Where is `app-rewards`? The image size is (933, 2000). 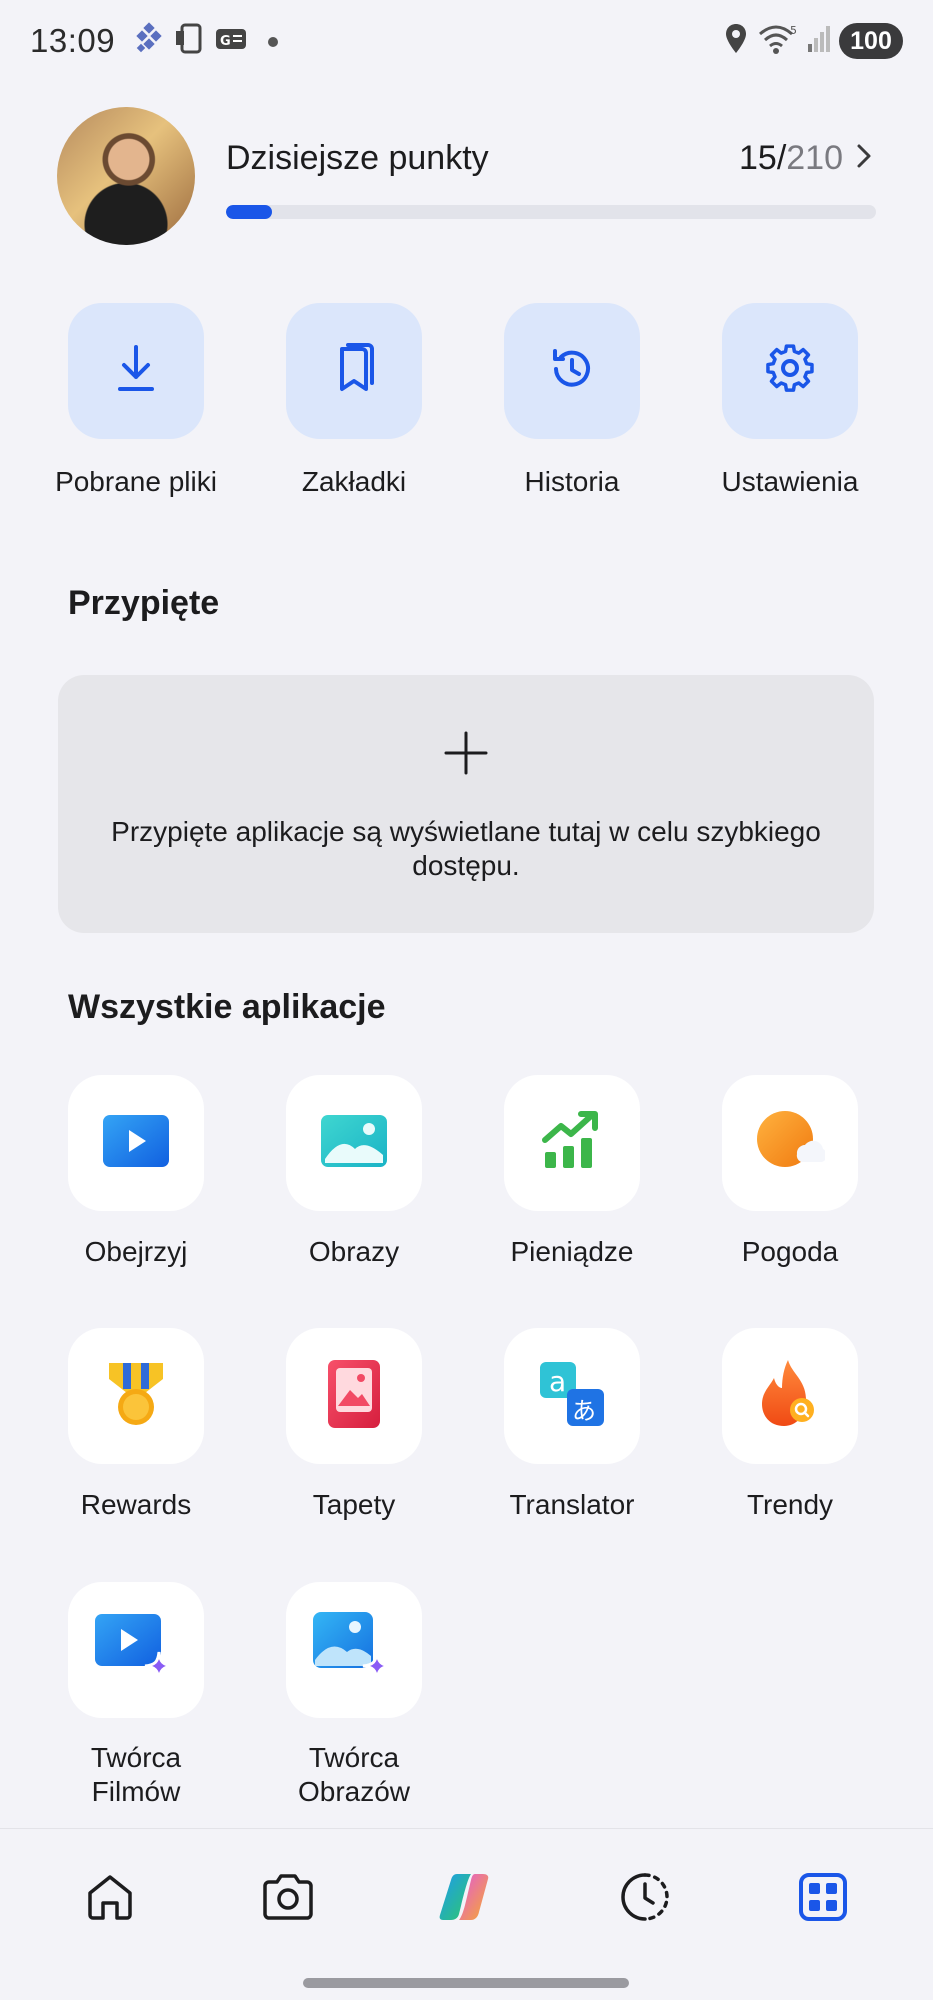
app-rewards is located at coordinates (136, 1396).